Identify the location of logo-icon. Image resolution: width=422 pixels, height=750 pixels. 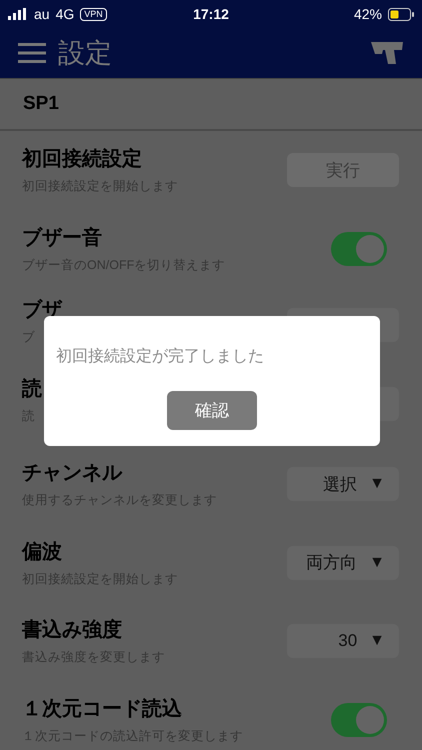
(387, 53).